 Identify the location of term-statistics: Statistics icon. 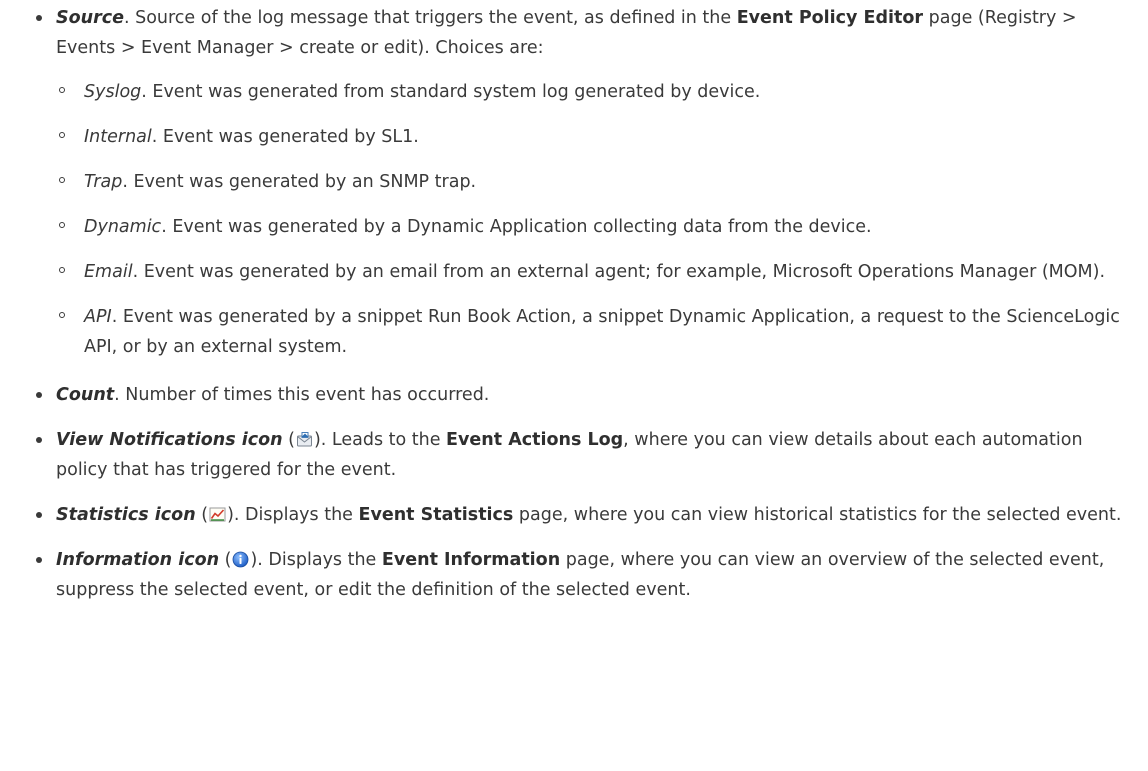
(126, 515).